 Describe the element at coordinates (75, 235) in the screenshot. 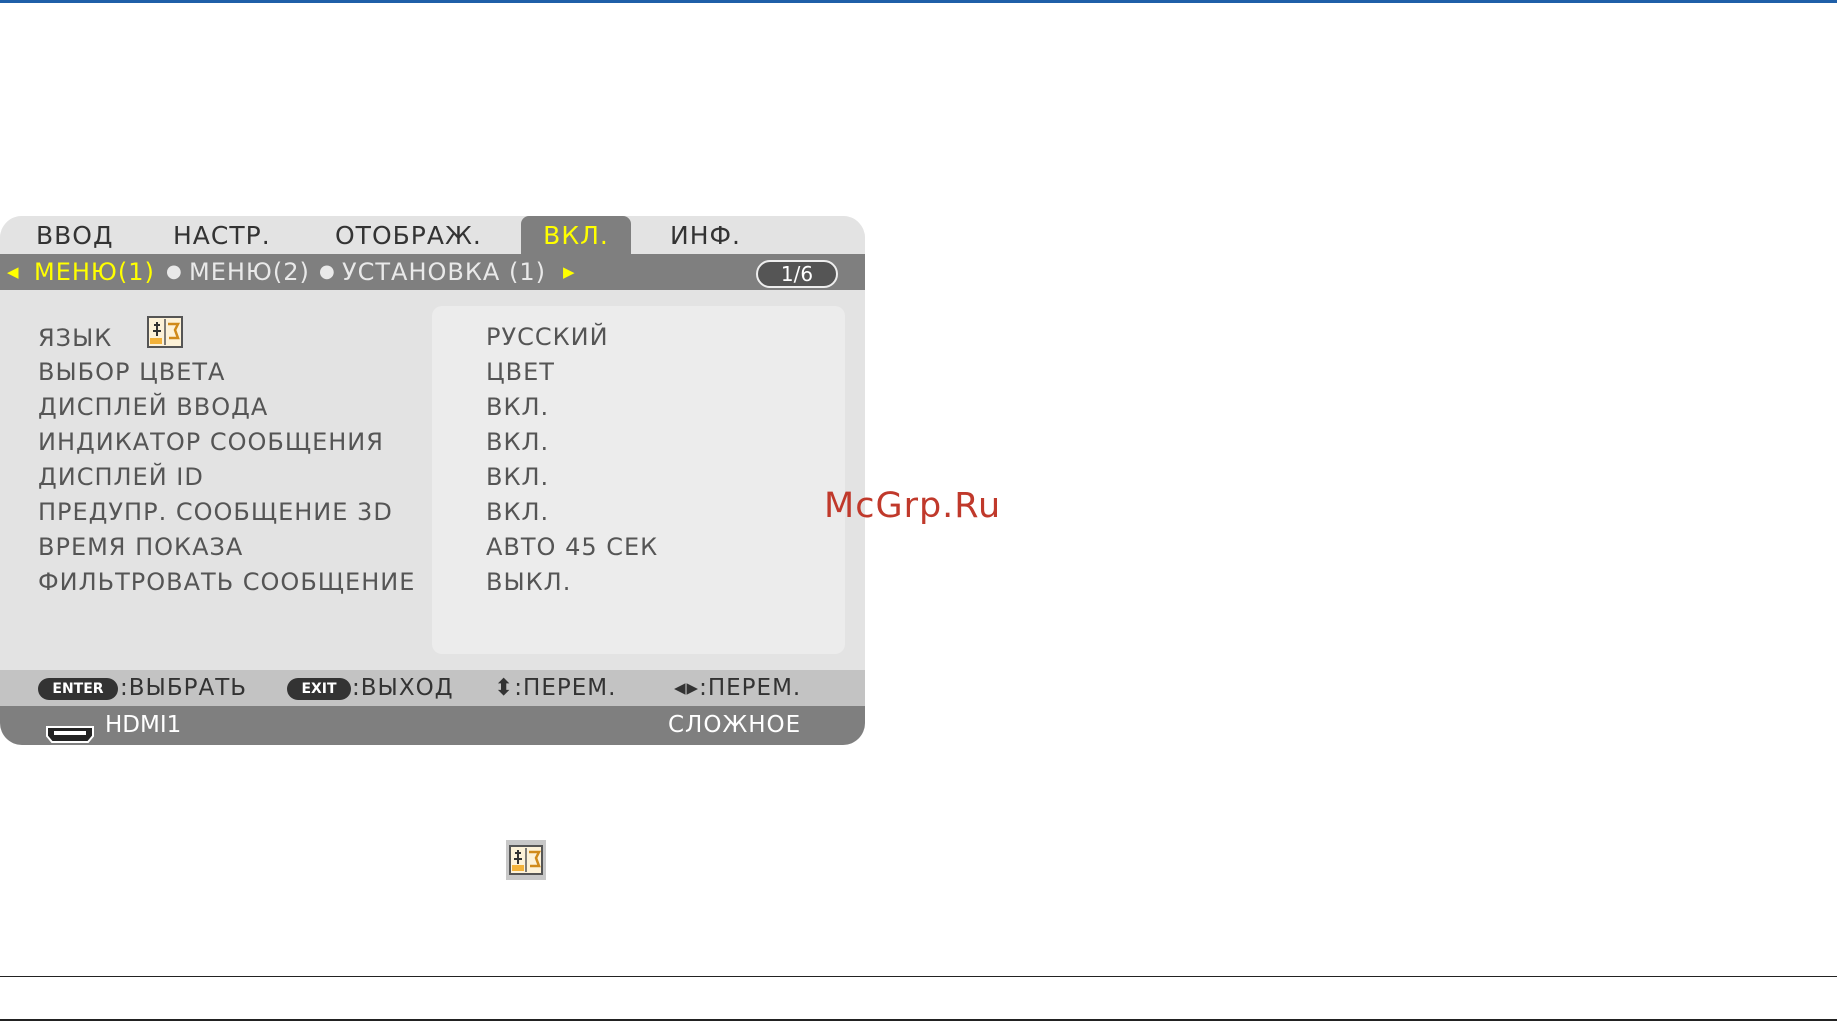

I see `tab-input: ВВОД` at that location.